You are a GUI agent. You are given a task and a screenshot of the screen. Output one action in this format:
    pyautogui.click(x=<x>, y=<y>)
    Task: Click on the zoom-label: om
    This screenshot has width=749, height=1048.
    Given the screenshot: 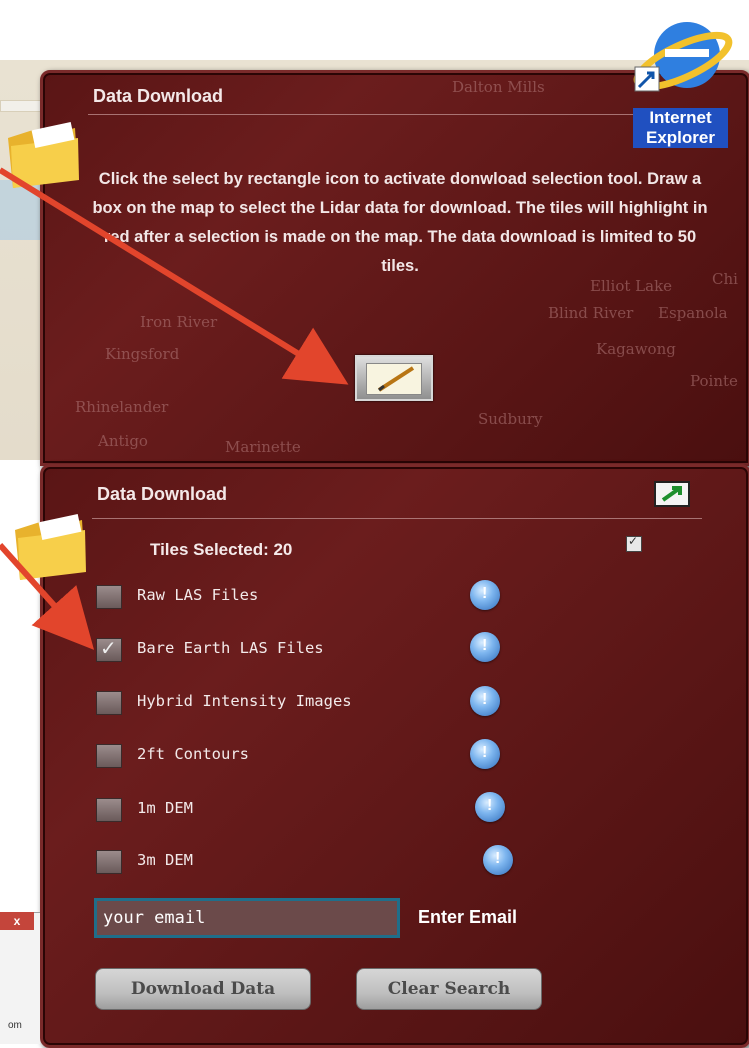 What is the action you would take?
    pyautogui.click(x=15, y=1025)
    